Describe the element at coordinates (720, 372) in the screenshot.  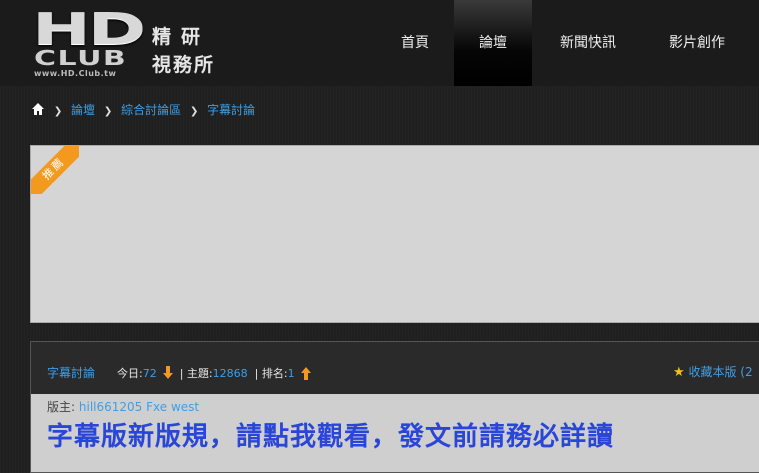
I see `favorite-label: 收藏本版 (2` at that location.